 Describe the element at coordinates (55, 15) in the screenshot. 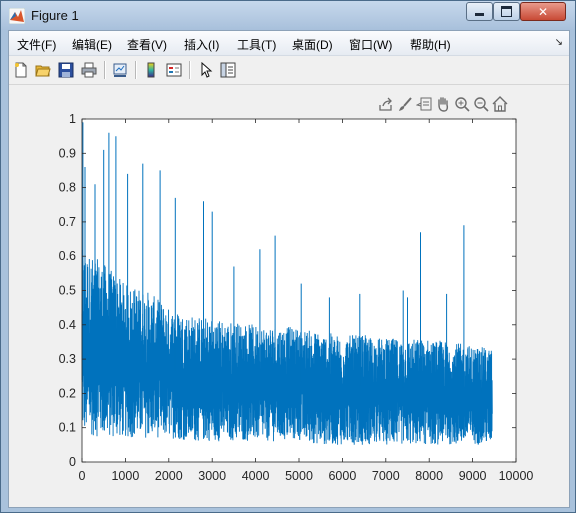

I see `window-title: Figure 1` at that location.